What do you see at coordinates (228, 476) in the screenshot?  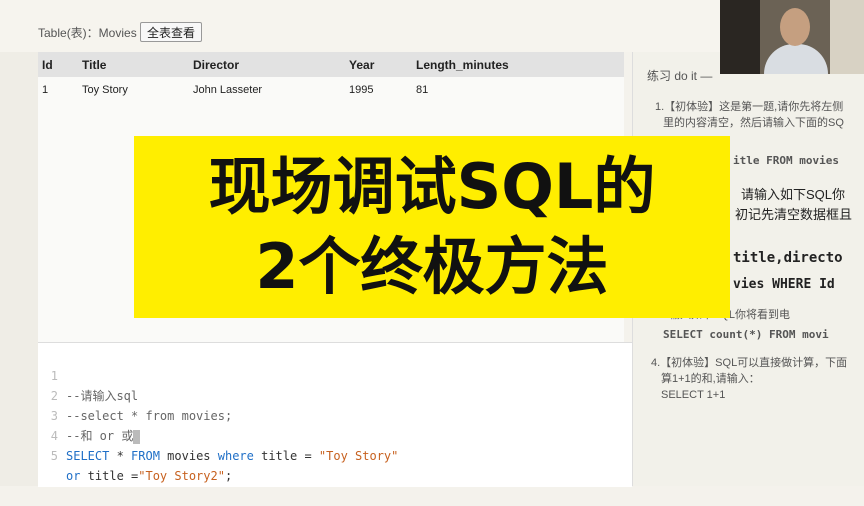 I see `code-plain: ;` at bounding box center [228, 476].